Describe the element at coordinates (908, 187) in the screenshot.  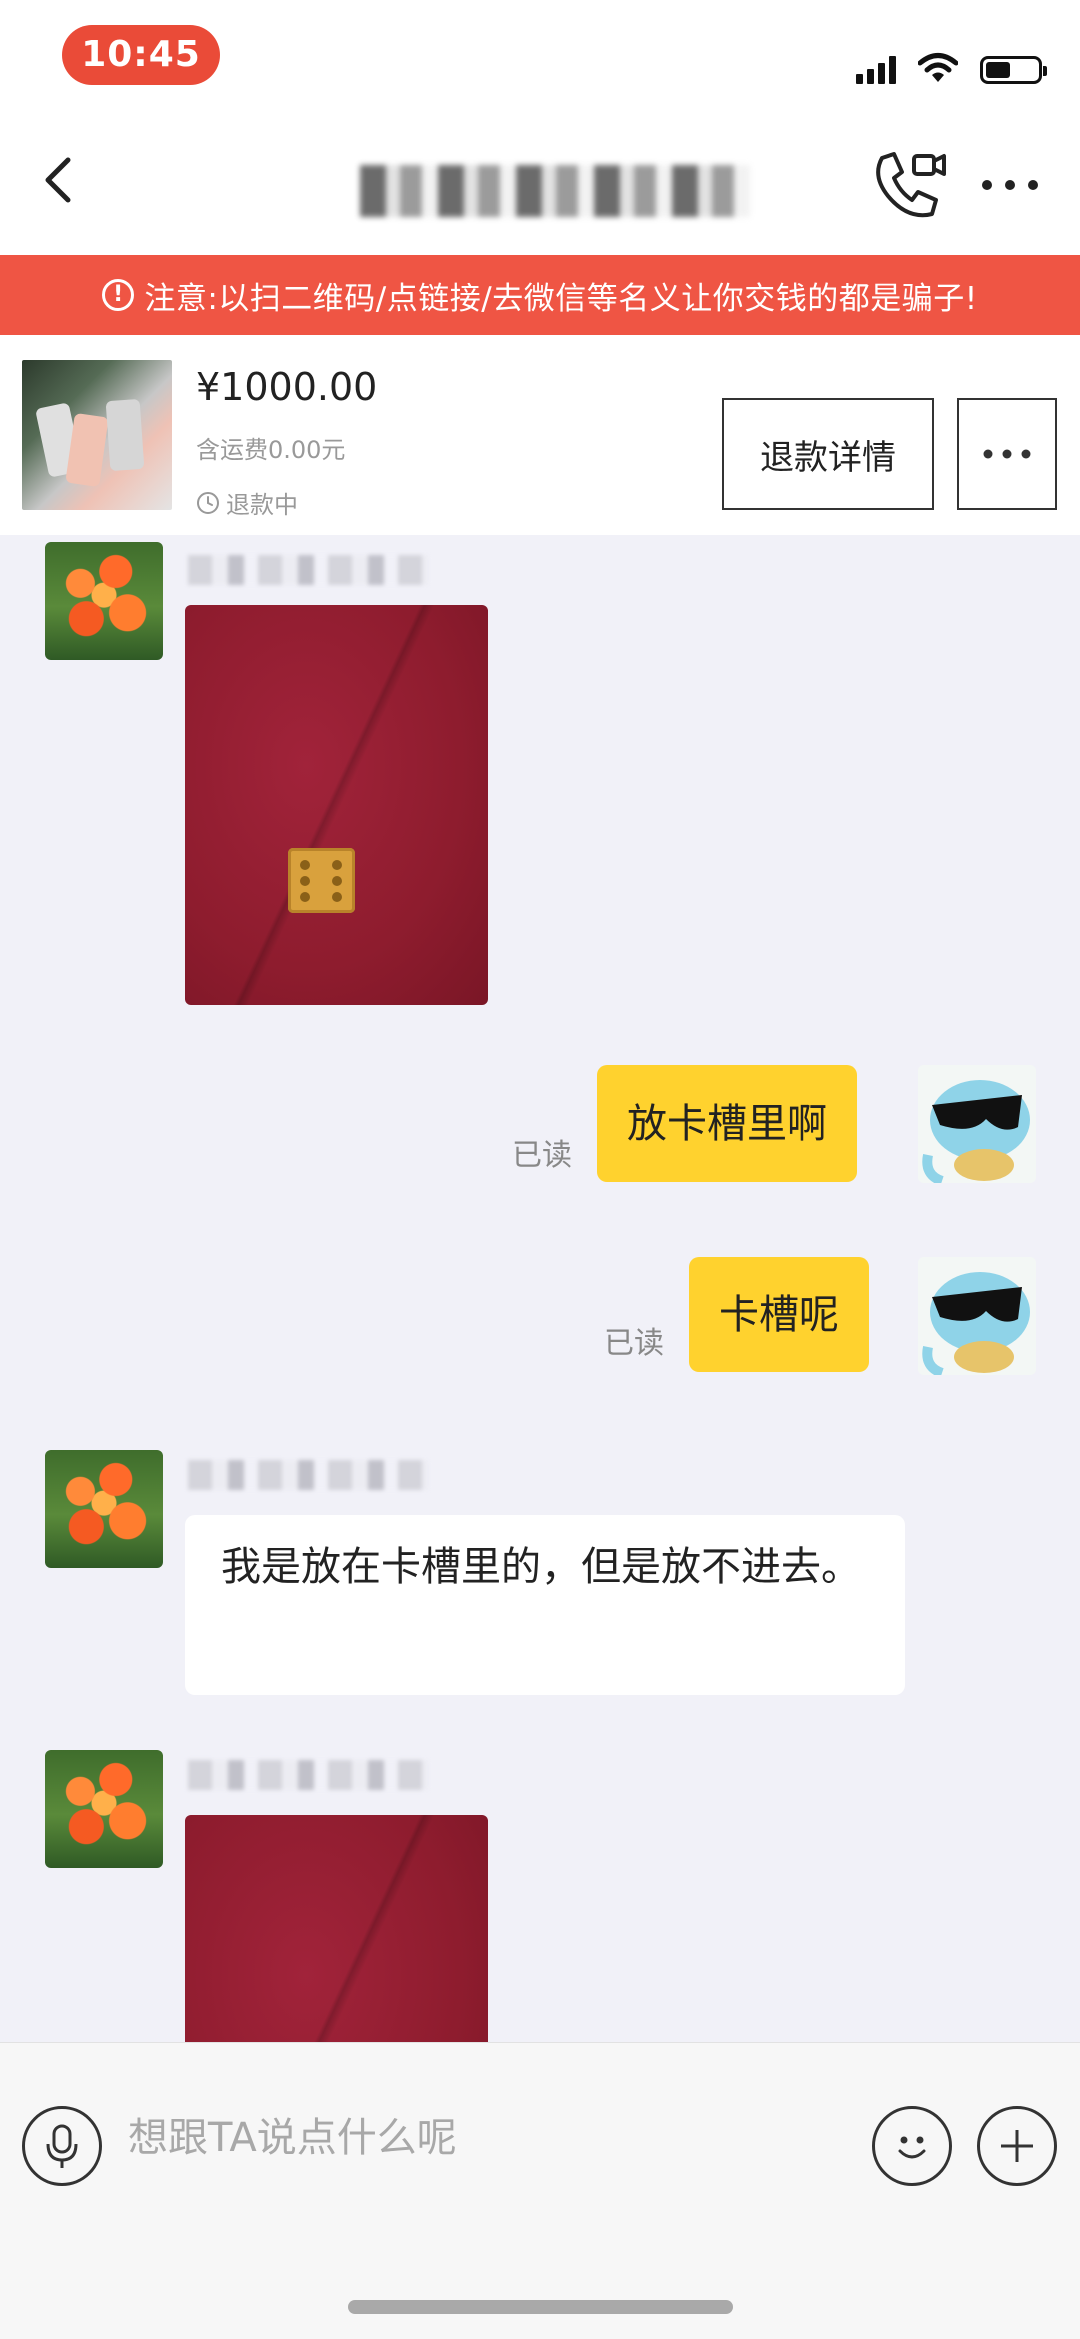
I see `video-call-icon` at that location.